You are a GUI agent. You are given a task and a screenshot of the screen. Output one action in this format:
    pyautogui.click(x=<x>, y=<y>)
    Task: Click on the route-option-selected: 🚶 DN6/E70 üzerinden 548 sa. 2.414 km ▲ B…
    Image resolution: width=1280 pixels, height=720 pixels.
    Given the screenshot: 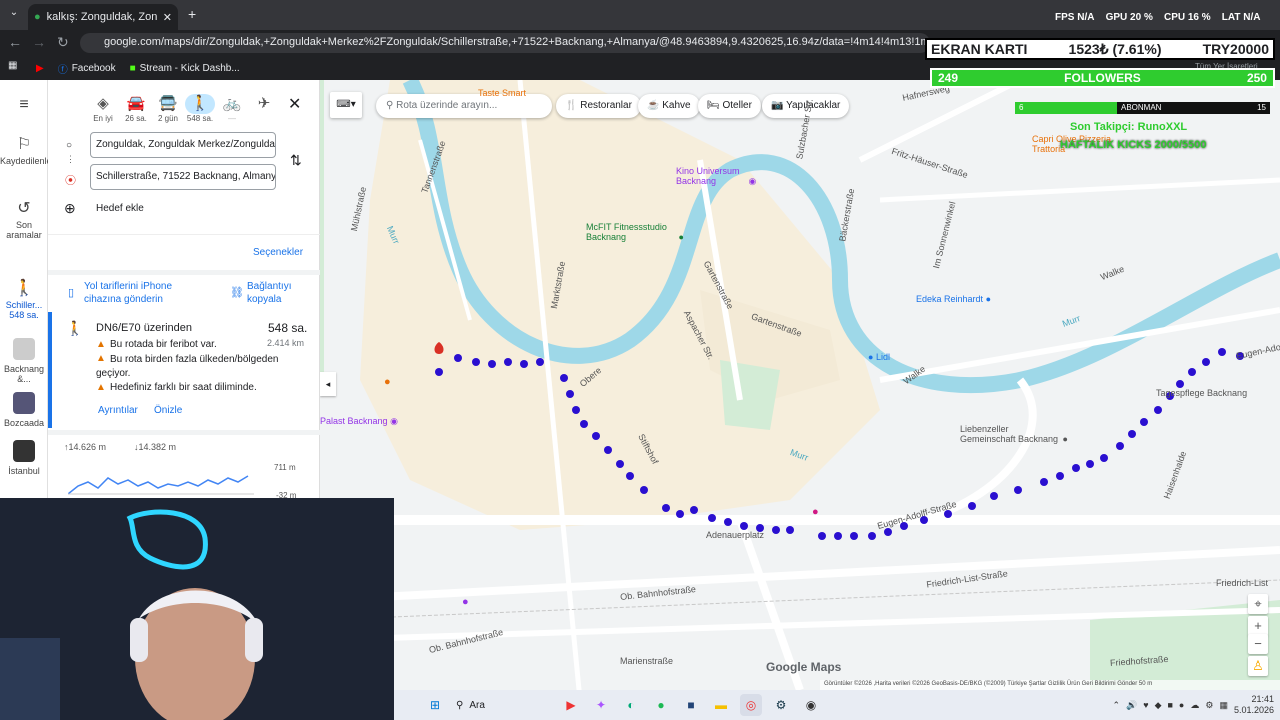 What is the action you would take?
    pyautogui.click(x=184, y=370)
    